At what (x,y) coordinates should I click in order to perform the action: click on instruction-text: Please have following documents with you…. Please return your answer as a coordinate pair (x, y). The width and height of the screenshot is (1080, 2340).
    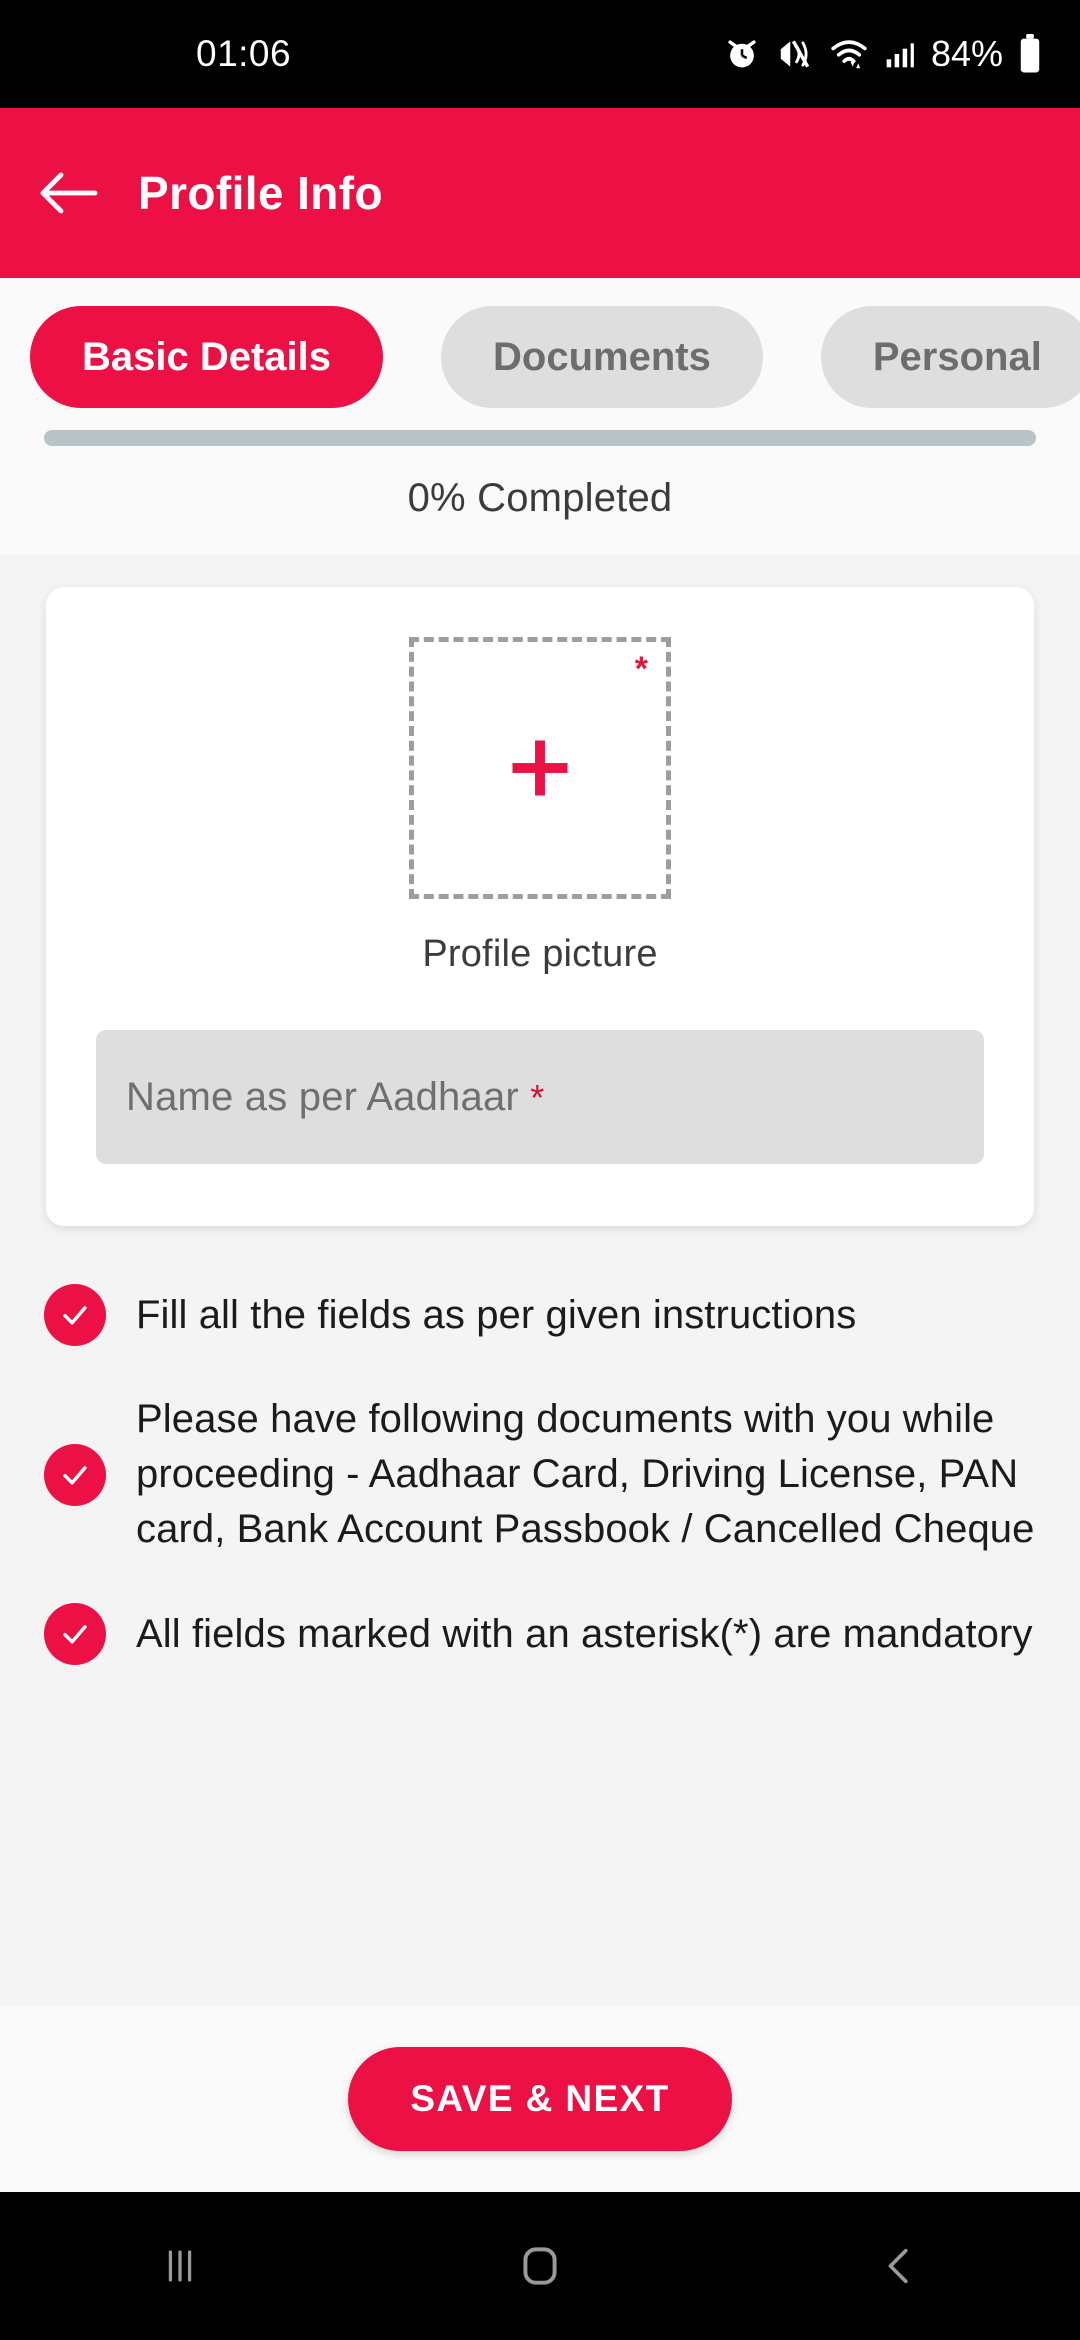
    Looking at the image, I should click on (585, 1474).